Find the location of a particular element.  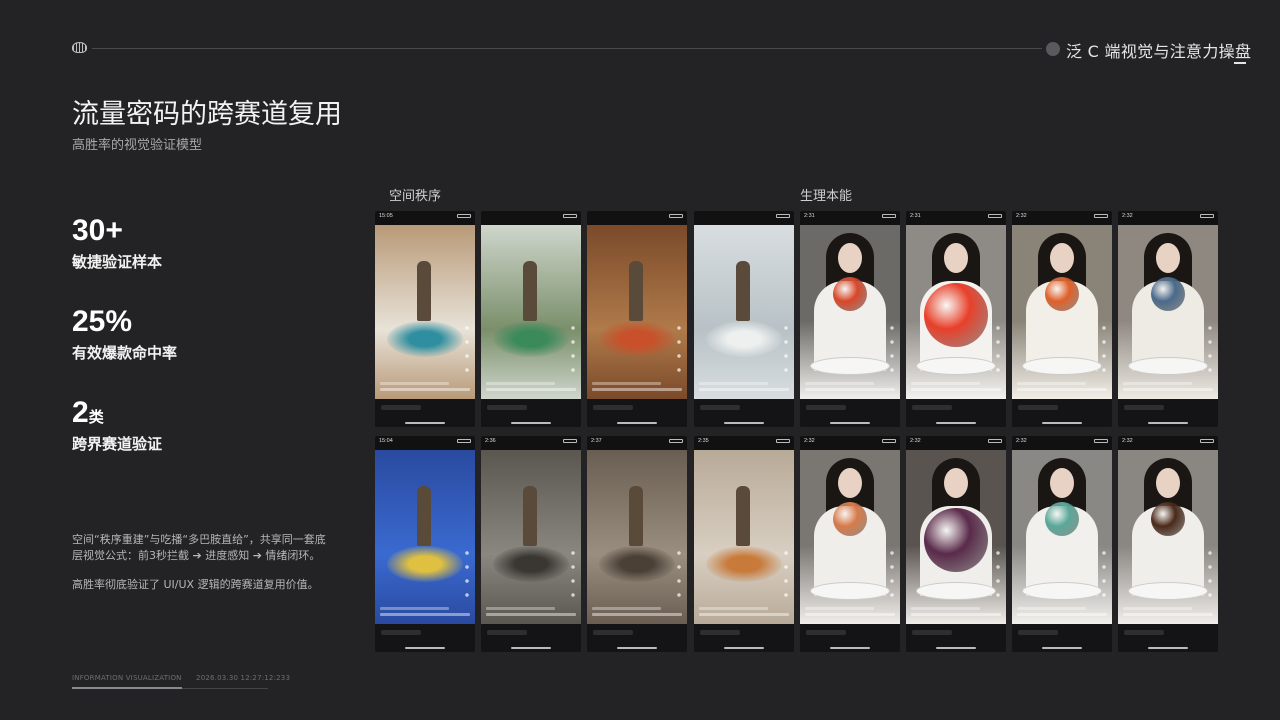

phone-screenshot-girl-holding-blue-fruit: 2:32 is located at coordinates (1168, 319).